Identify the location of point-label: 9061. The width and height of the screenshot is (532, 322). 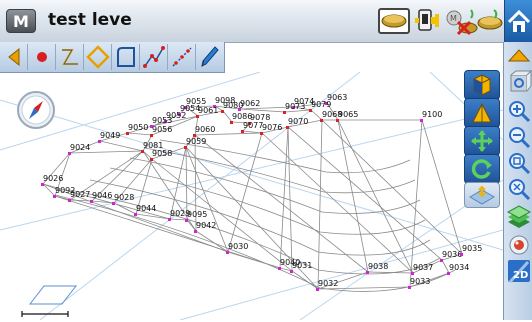
(208, 110).